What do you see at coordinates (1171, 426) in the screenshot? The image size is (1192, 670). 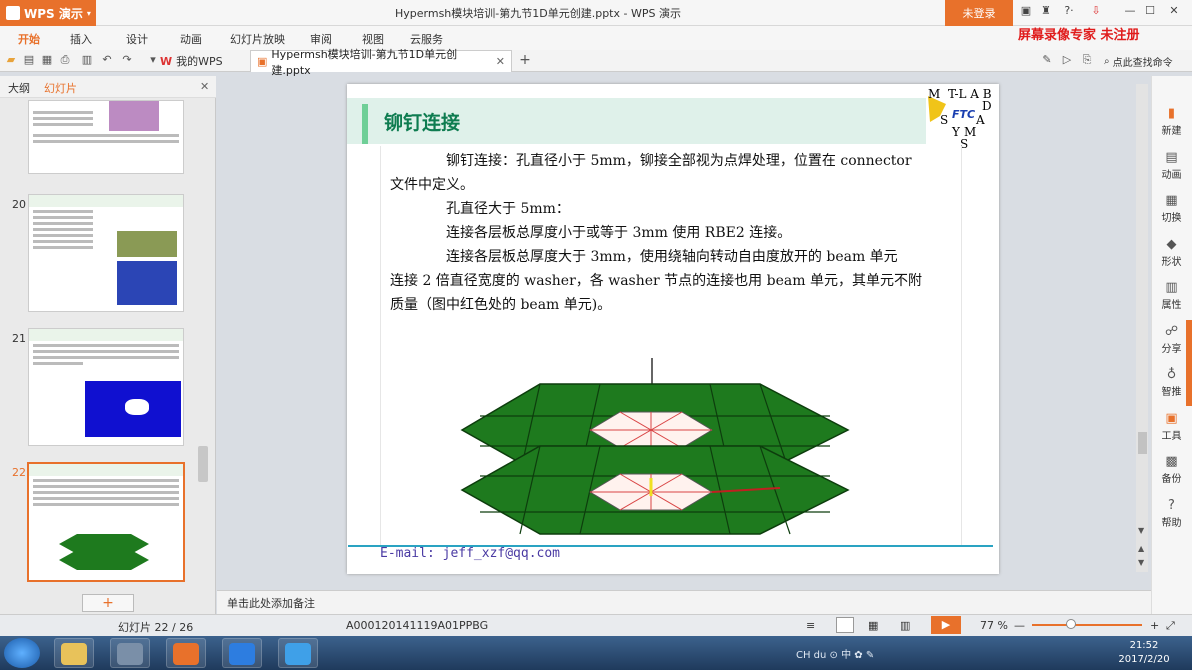 I see `rp-tools: ▣ 工具` at bounding box center [1171, 426].